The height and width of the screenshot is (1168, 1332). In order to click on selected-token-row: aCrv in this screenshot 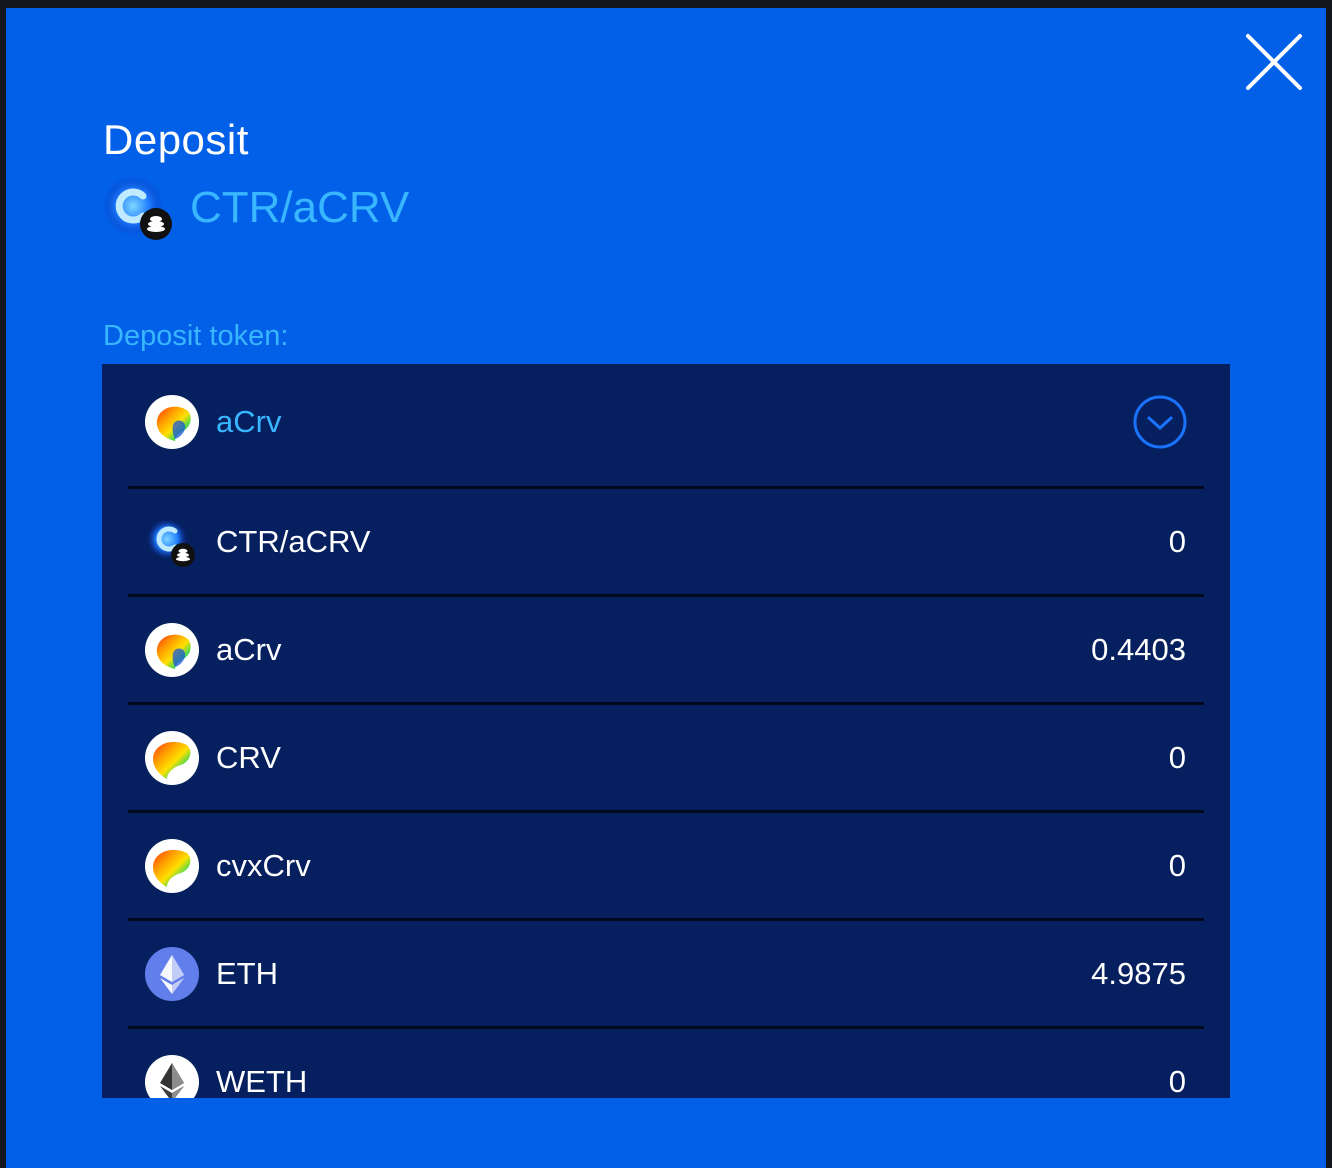, I will do `click(666, 422)`.